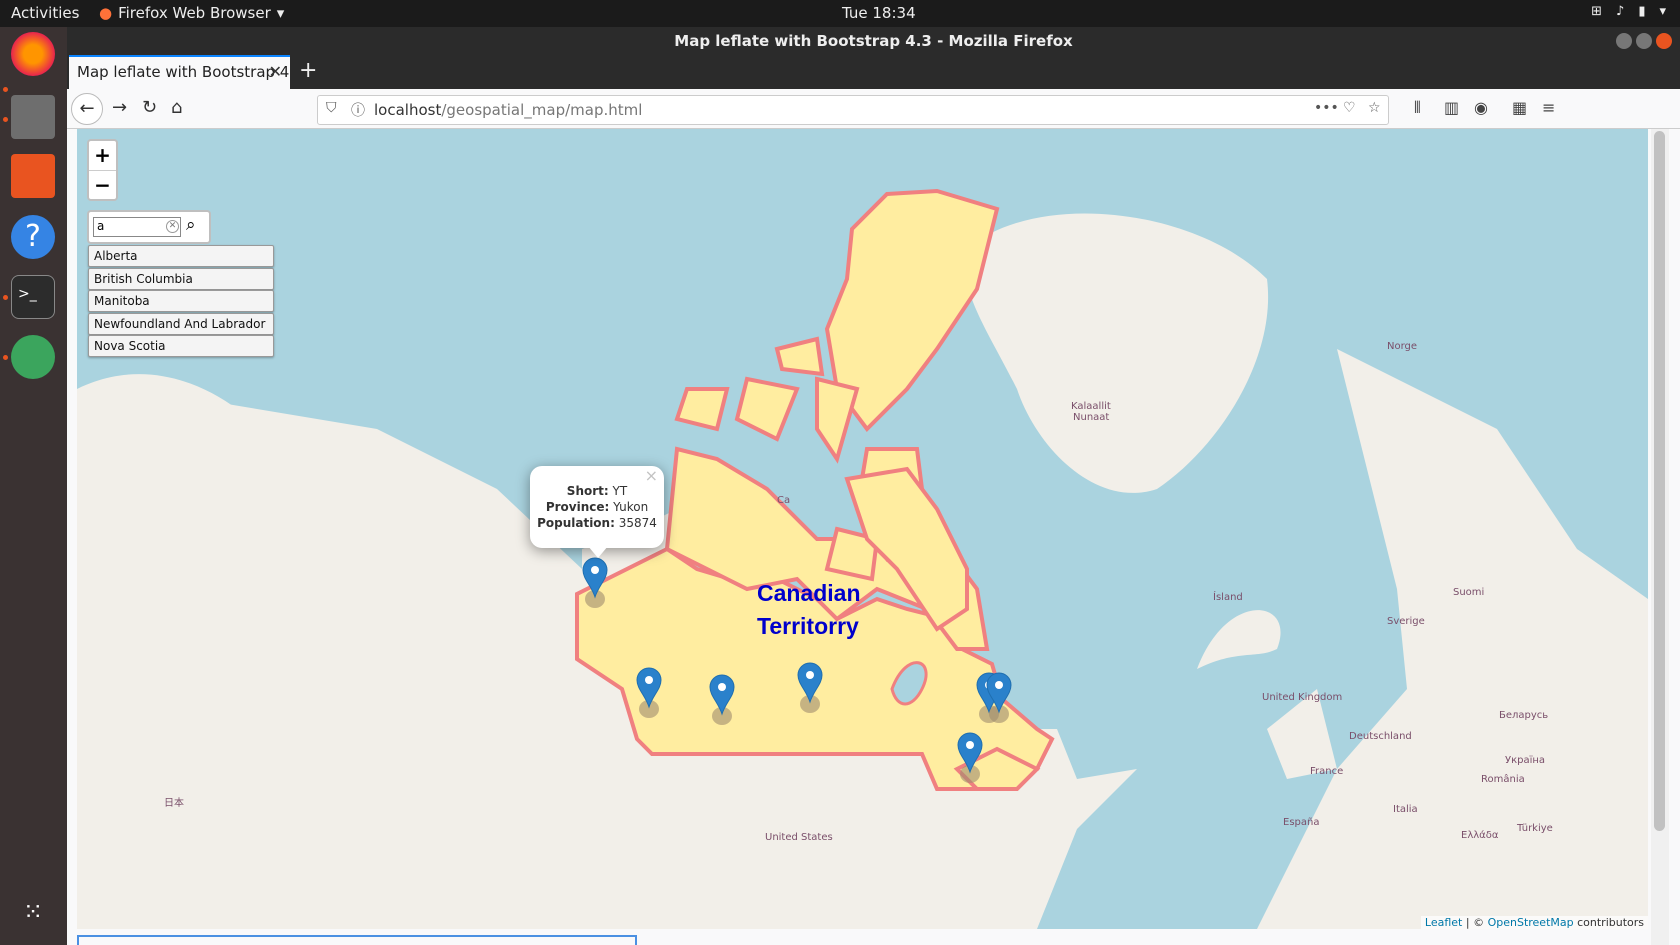  Describe the element at coordinates (1624, 41) in the screenshot. I see `minimize-button` at that location.